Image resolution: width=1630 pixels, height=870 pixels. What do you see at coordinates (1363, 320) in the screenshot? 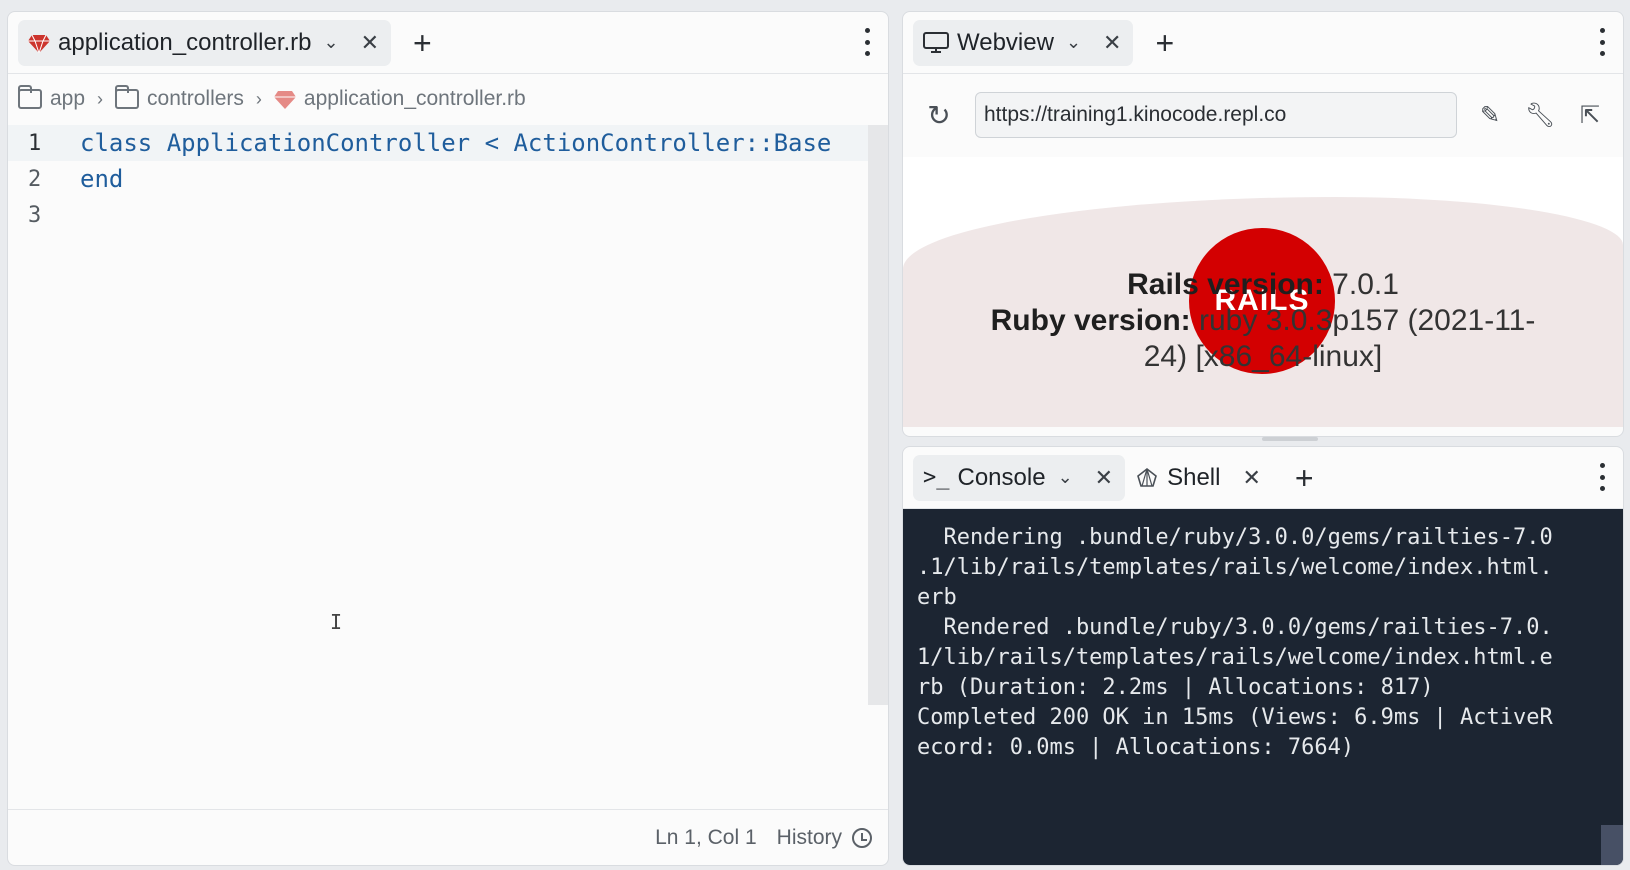
I see `ruby-version-value: ruby 3.0.3p157 (2021-11-` at bounding box center [1363, 320].